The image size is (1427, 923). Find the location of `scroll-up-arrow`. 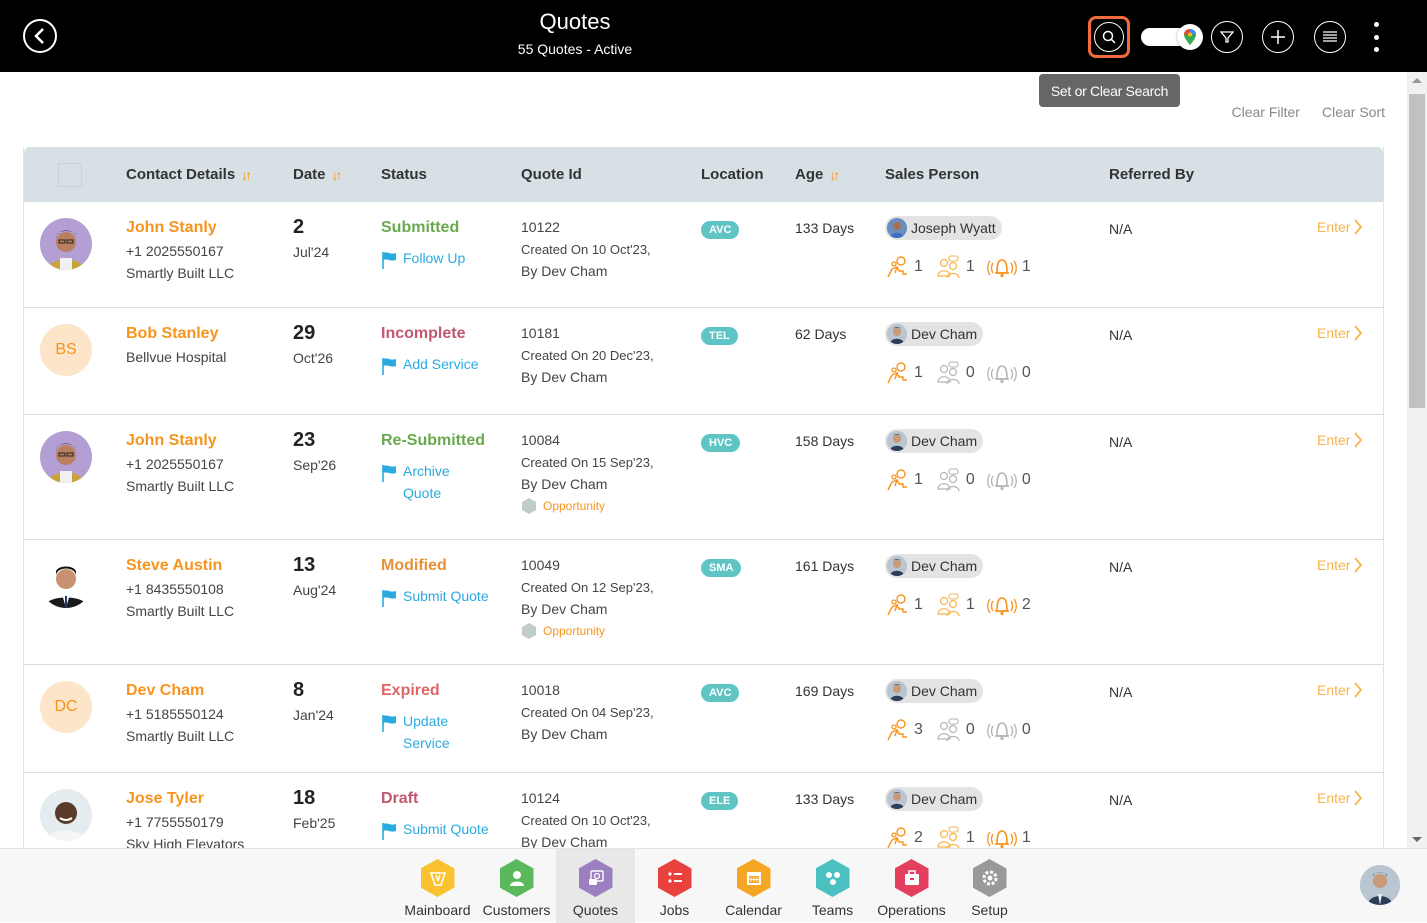

scroll-up-arrow is located at coordinates (1417, 80).